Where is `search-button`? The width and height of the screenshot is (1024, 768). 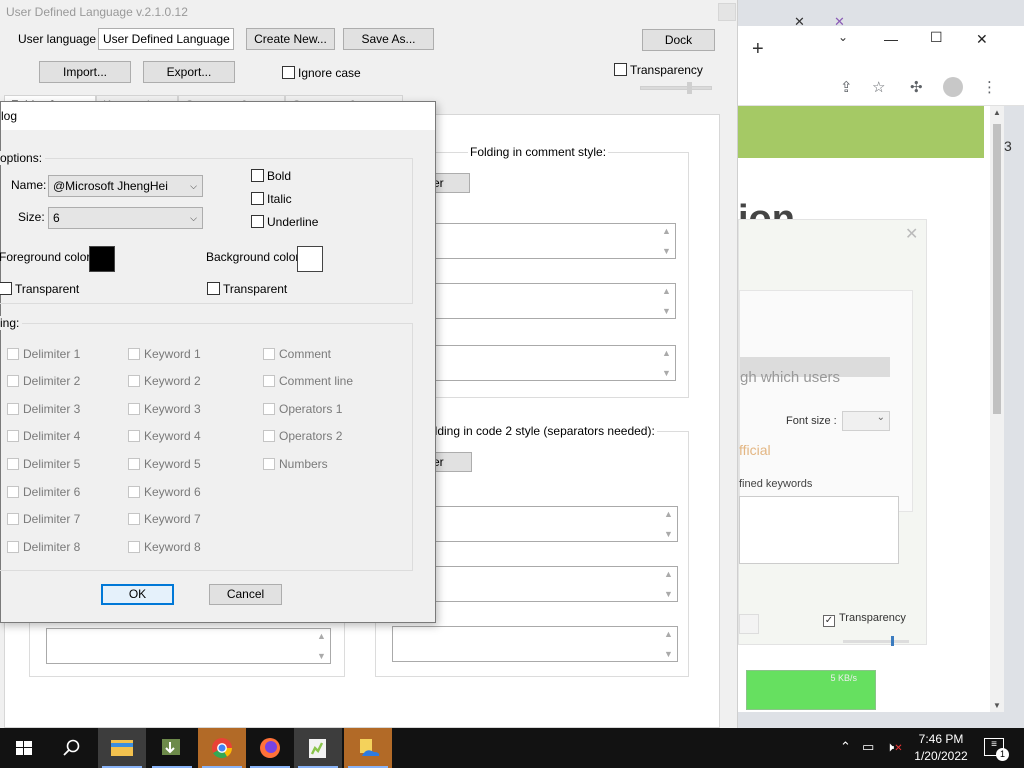 search-button is located at coordinates (72, 748).